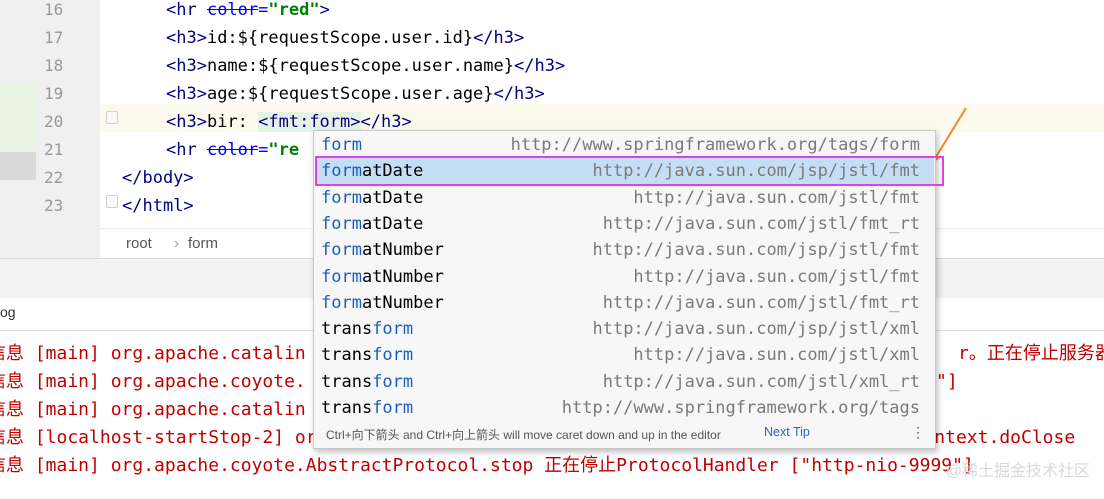 Image resolution: width=1104 pixels, height=499 pixels. I want to click on line-number: 21, so click(54, 149).